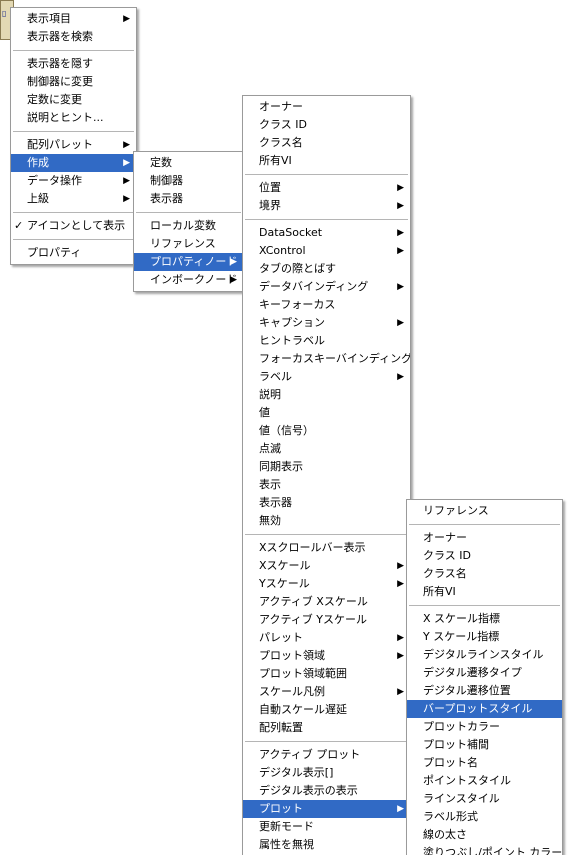 The width and height of the screenshot is (573, 855). I want to click on menu-item-label: 制御器に変更, so click(60, 81).